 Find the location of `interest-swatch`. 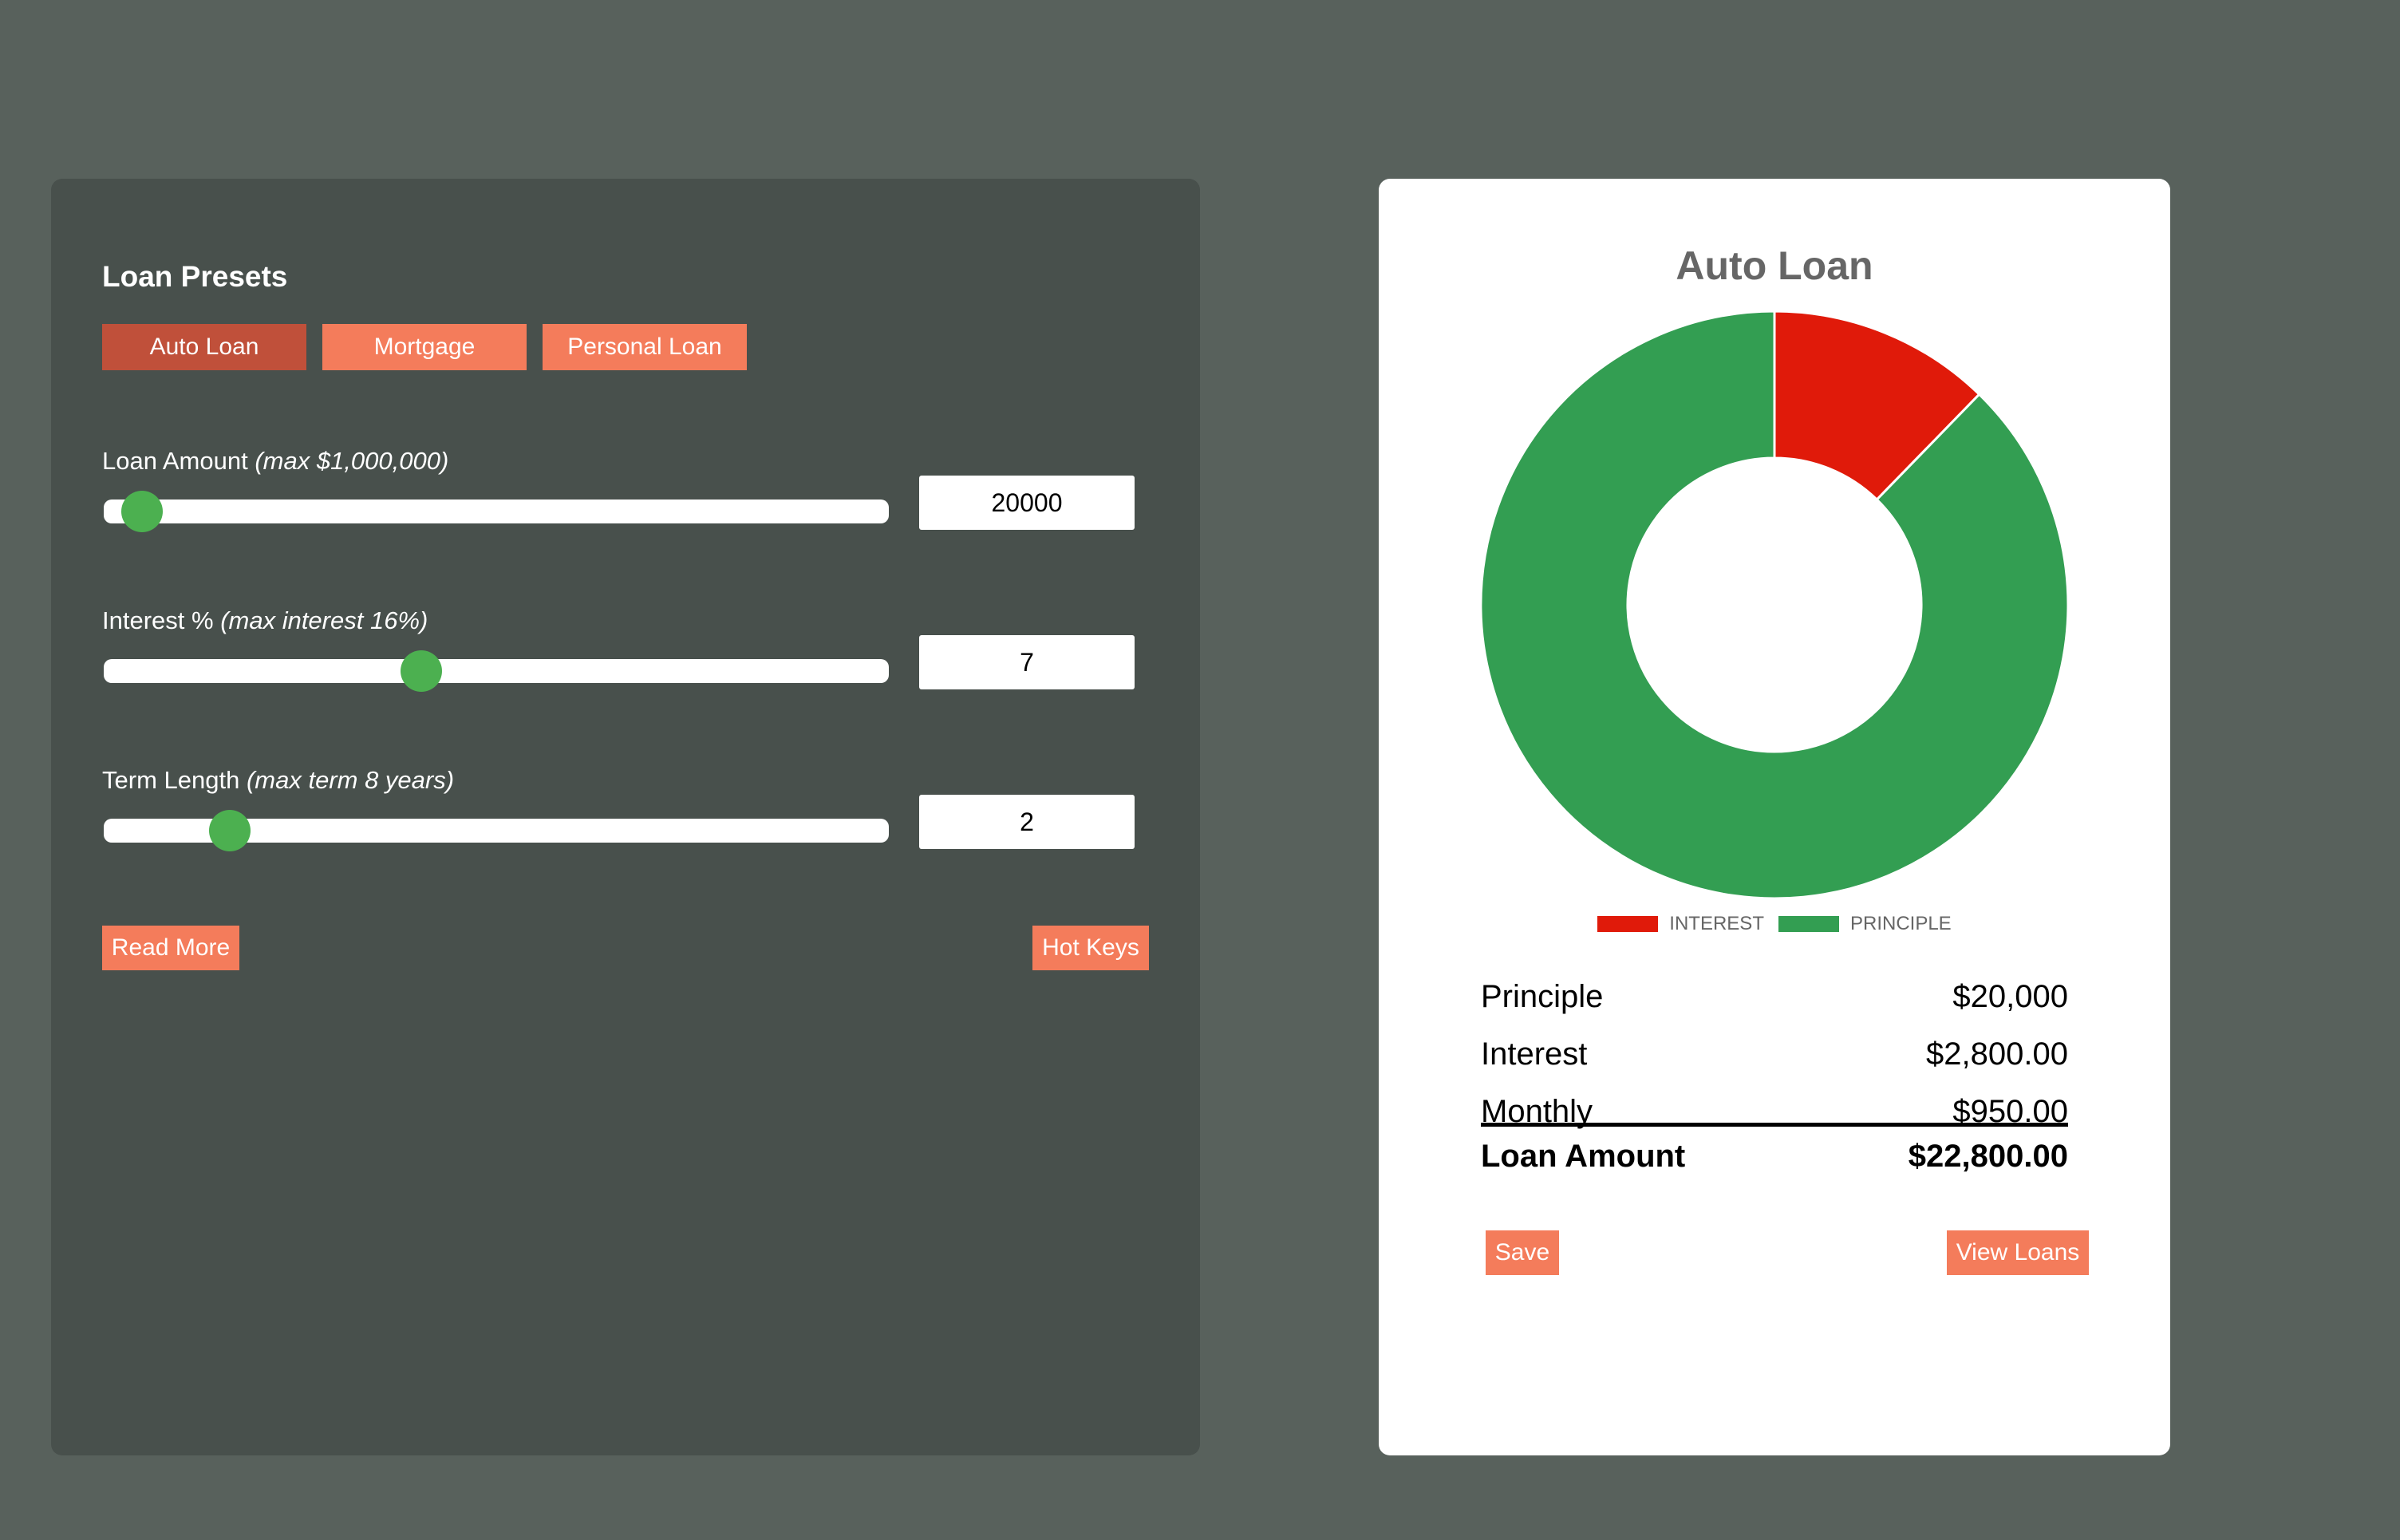

interest-swatch is located at coordinates (1628, 924).